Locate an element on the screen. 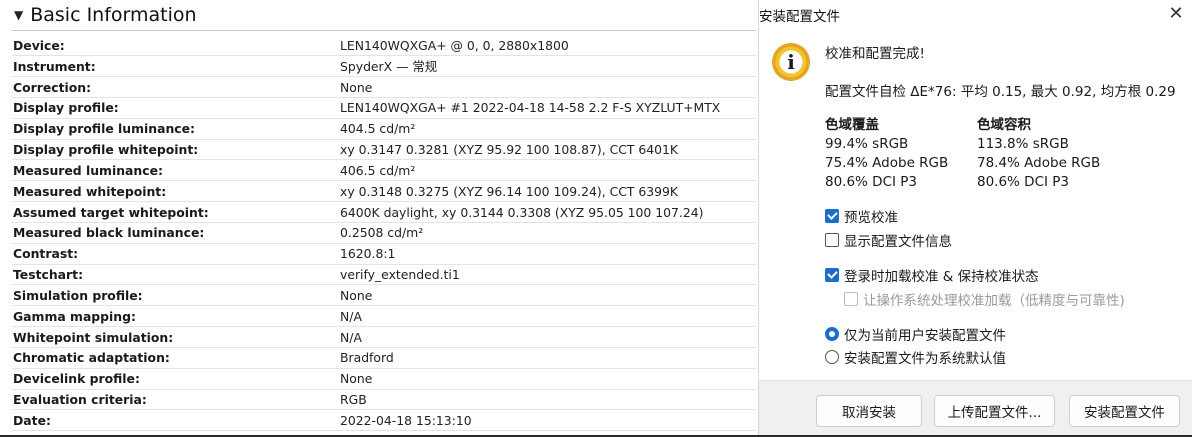 Image resolution: width=1192 pixels, height=437 pixels. table-row: Device: LEN140WQXGA+ @ 0, 0, 2880x1800 is located at coordinates (384, 46).